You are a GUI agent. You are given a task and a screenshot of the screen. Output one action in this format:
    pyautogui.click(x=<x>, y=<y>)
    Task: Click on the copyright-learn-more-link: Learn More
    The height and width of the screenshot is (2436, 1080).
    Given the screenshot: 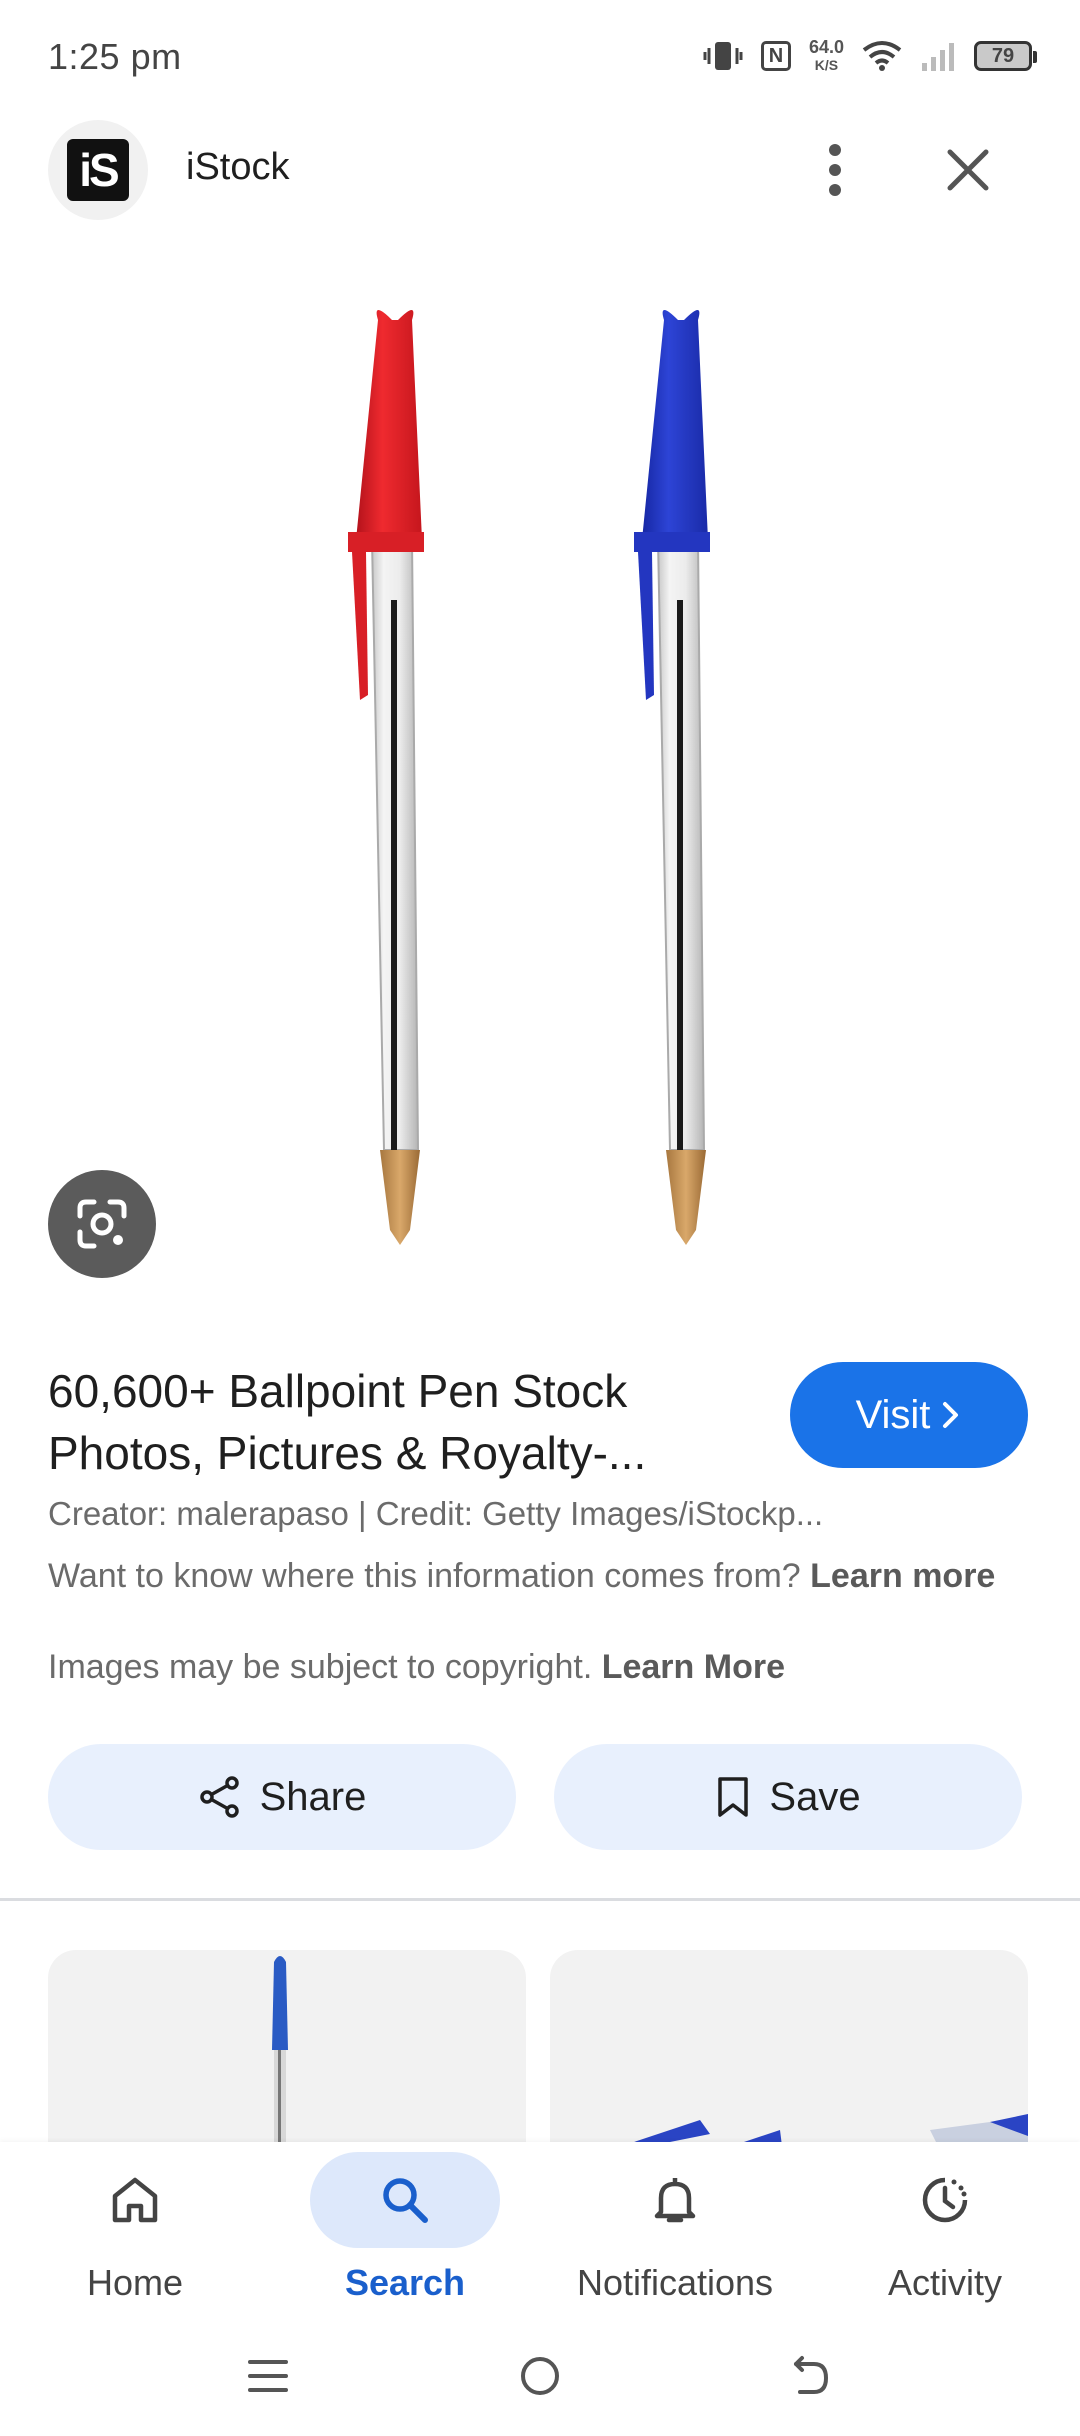 What is the action you would take?
    pyautogui.click(x=693, y=1667)
    